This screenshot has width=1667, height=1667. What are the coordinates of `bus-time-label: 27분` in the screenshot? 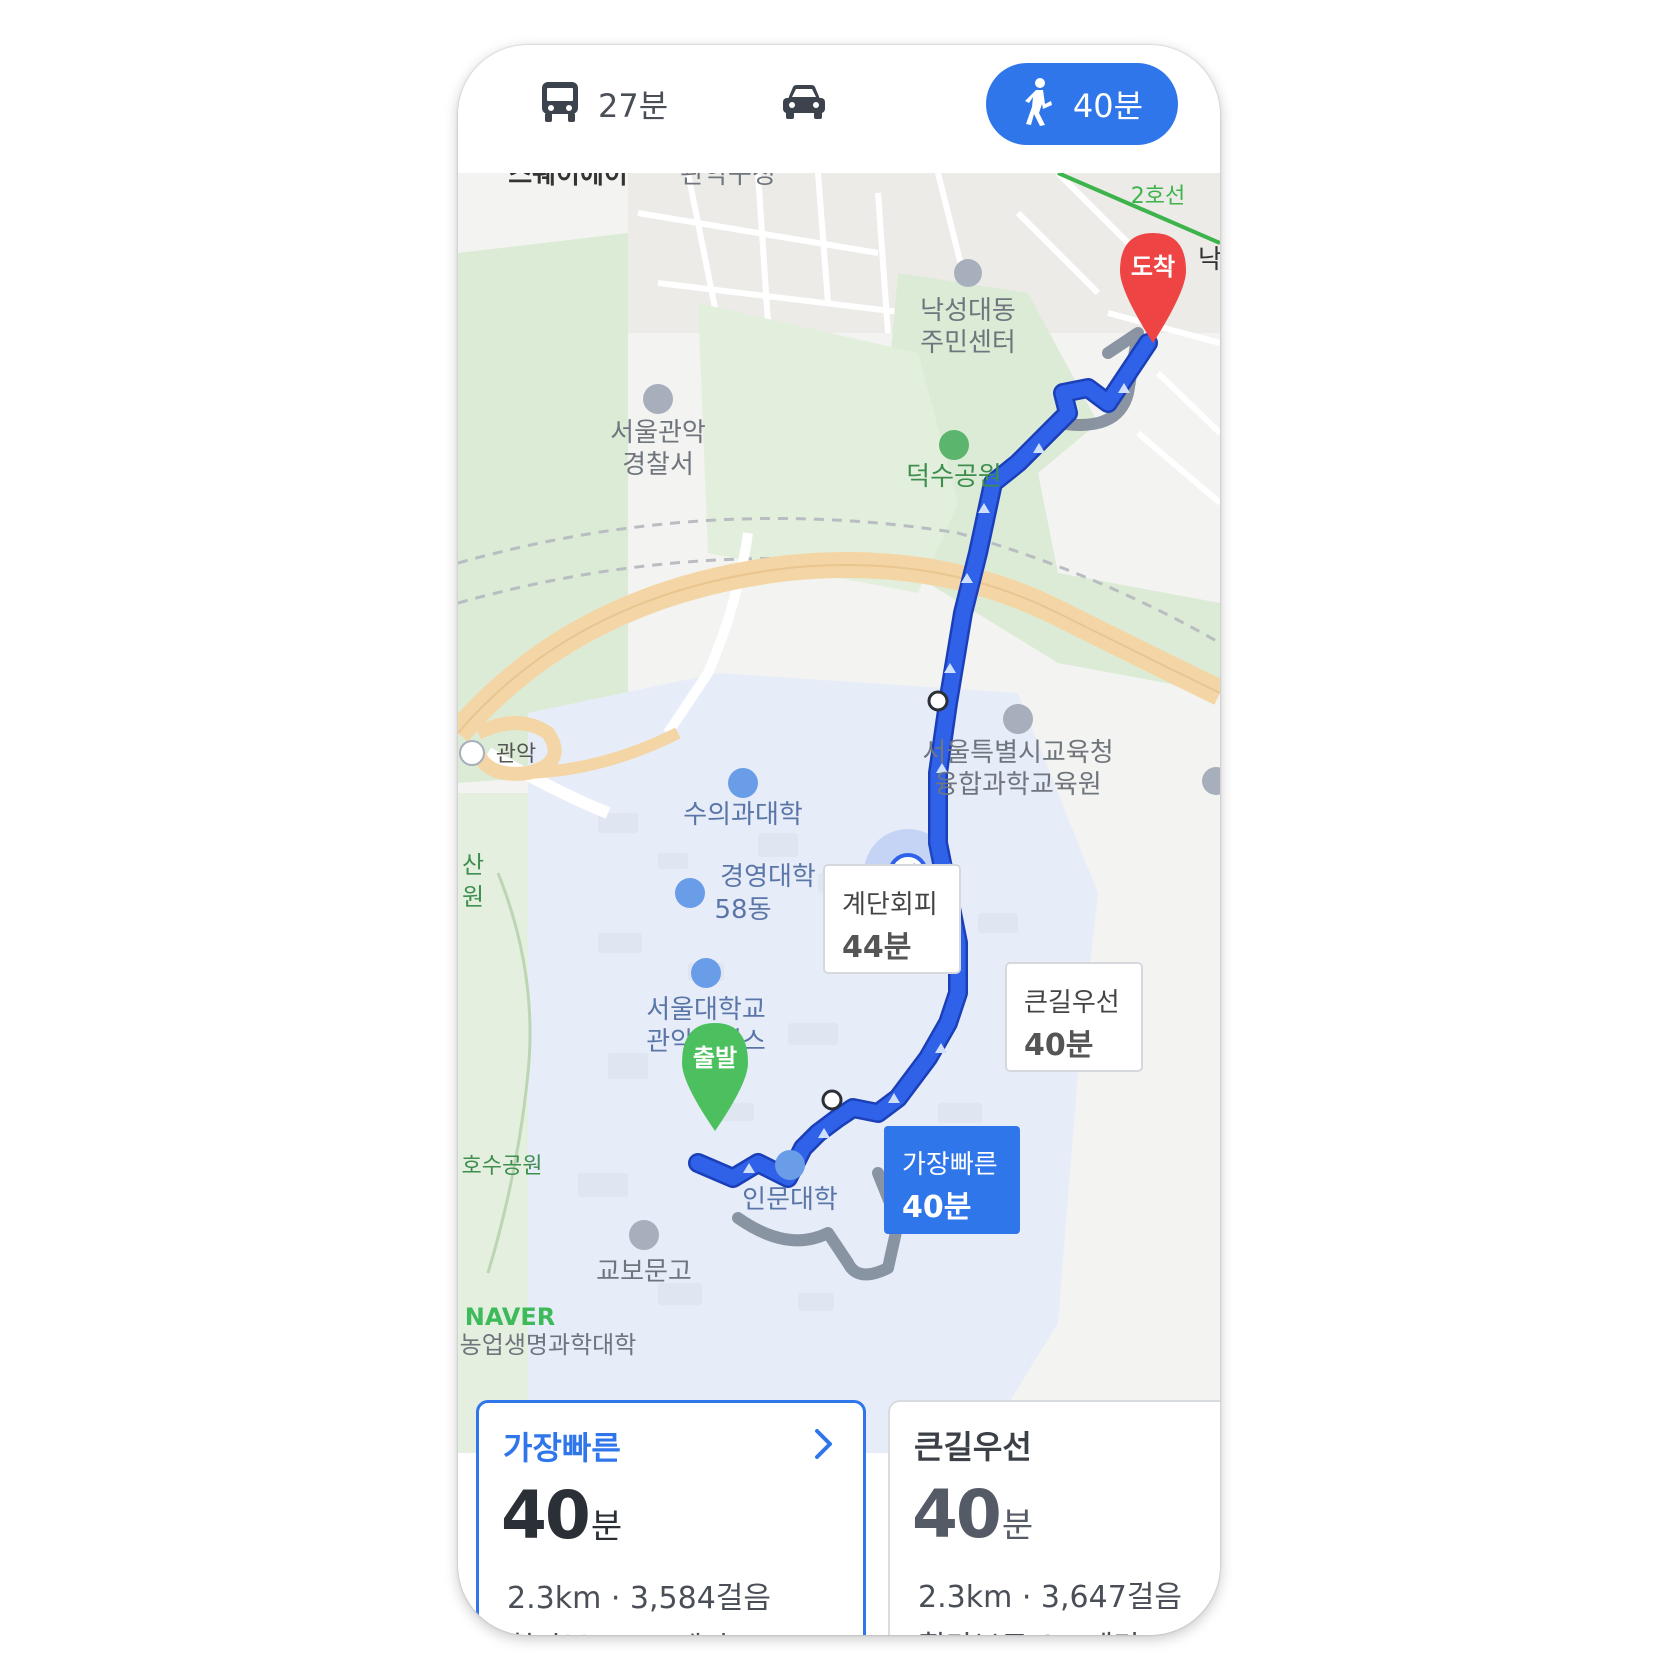 It's located at (633, 106).